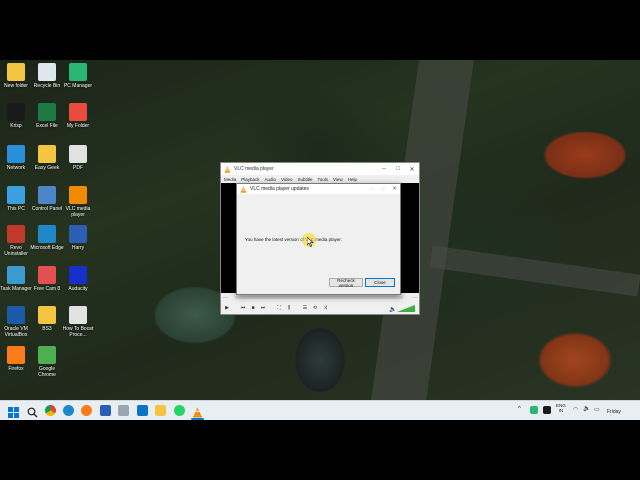  I want to click on desktop-icon: Krisp, so click(16, 116).